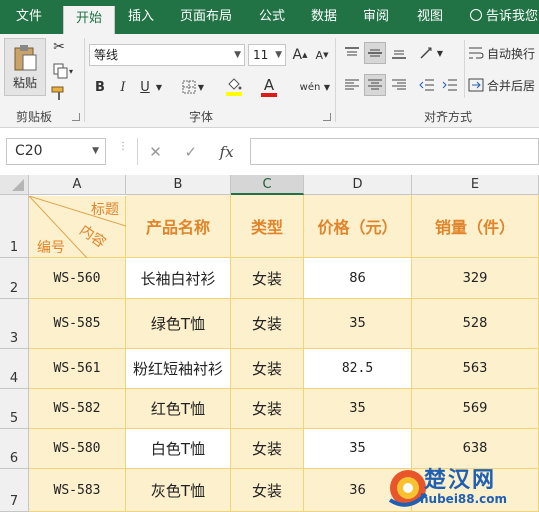 The height and width of the screenshot is (512, 539). Describe the element at coordinates (358, 278) in the screenshot. I see `table-cell-price: 86` at that location.